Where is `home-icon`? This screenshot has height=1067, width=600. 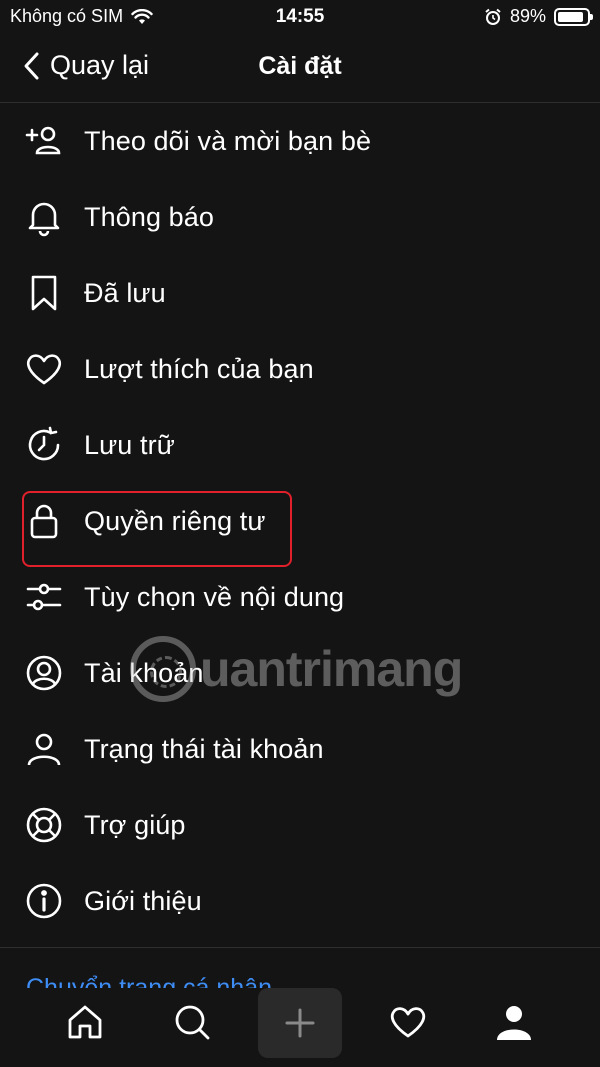 home-icon is located at coordinates (85, 1022).